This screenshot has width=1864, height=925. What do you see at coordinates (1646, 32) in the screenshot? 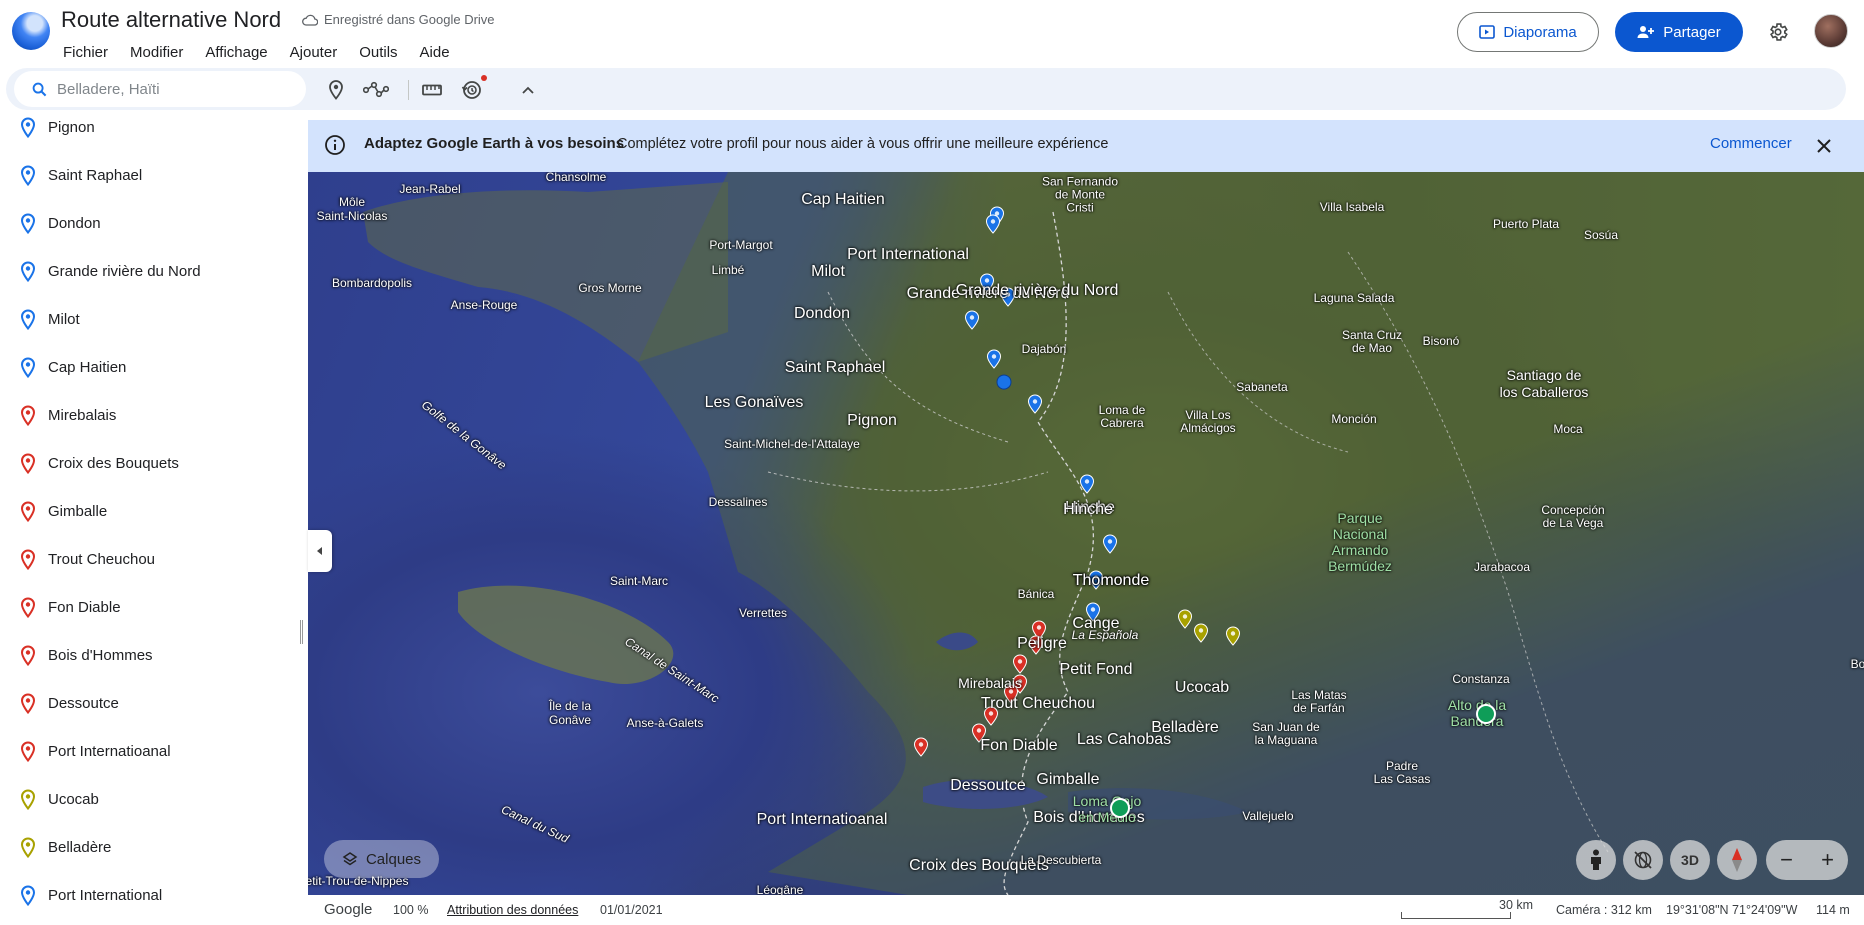
I see `add-person-icon` at bounding box center [1646, 32].